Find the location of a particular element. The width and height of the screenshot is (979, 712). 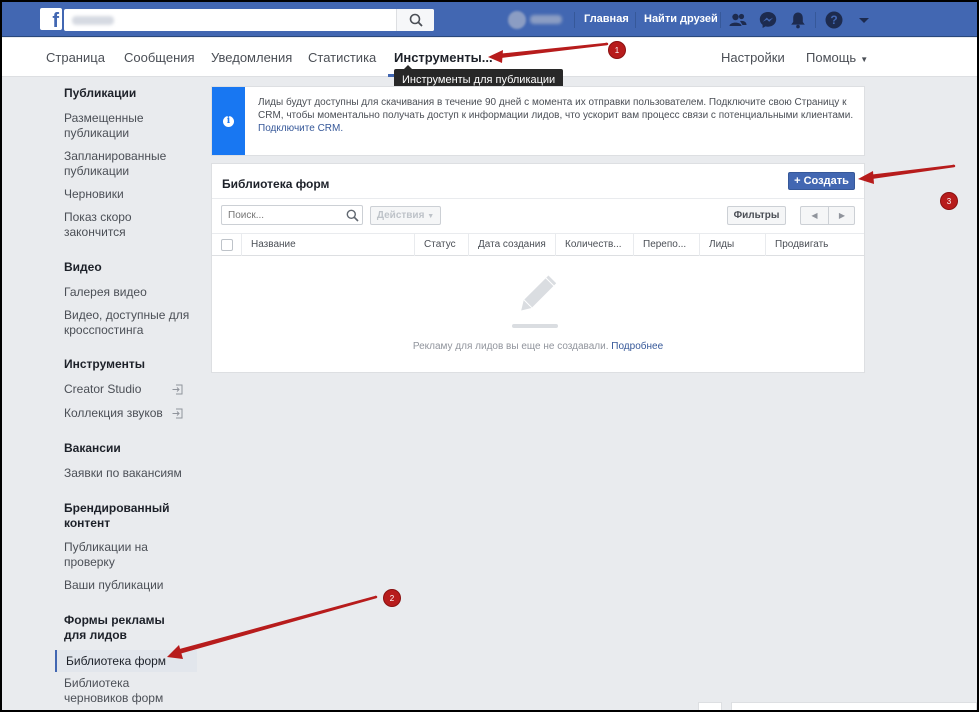

card-title: Библиотека форм is located at coordinates (276, 184).